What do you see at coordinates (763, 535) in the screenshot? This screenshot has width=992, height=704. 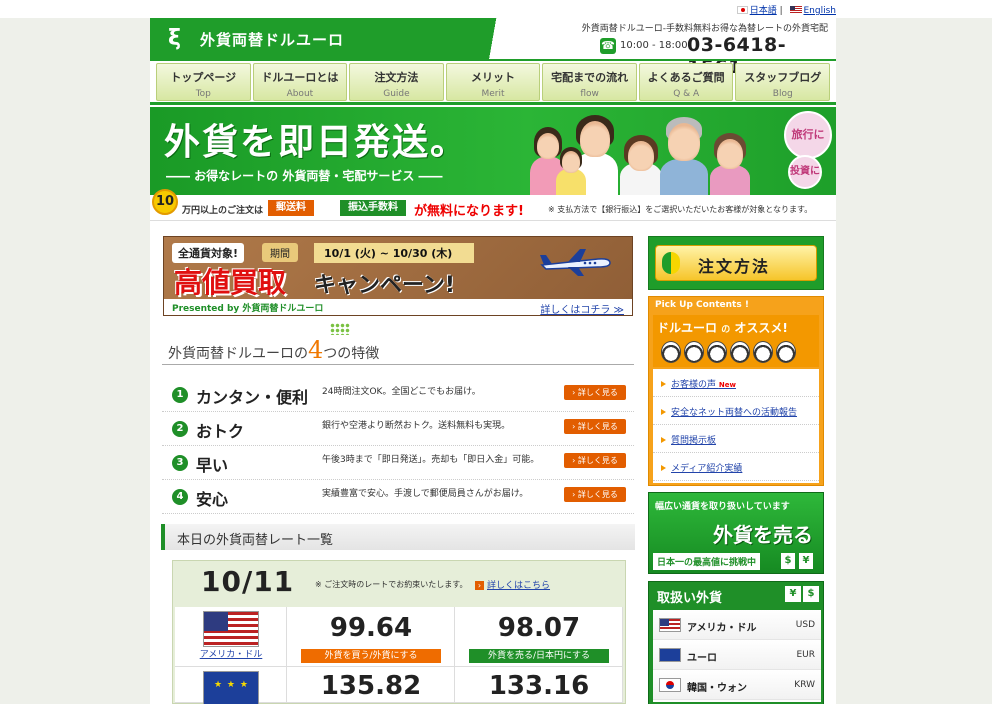 I see `sell-banner-title: 外貨を売る` at bounding box center [763, 535].